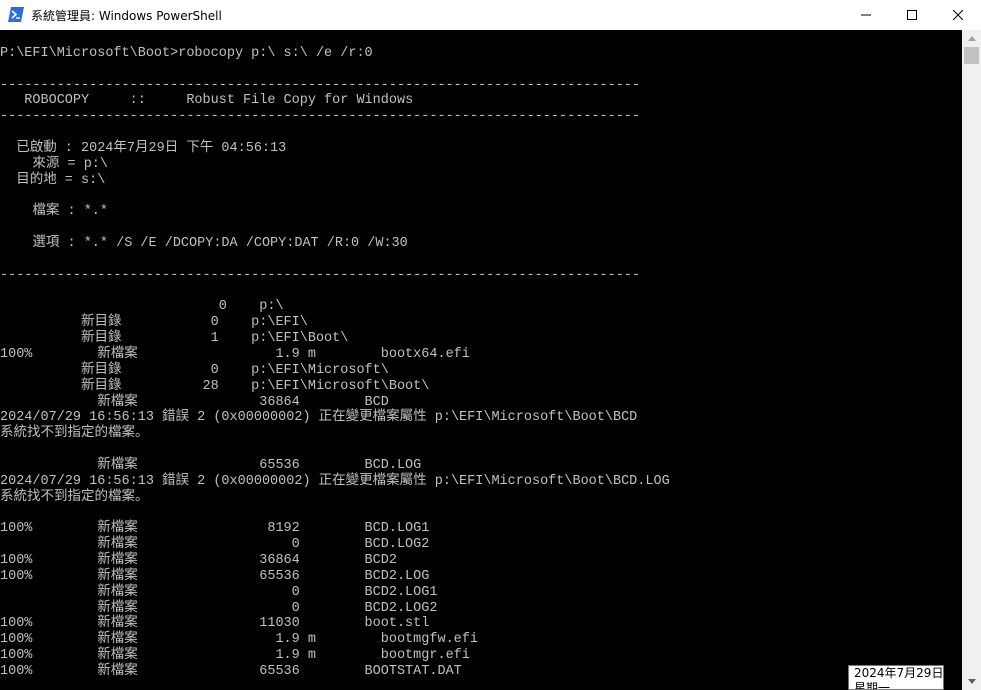  I want to click on chevron-down-icon, so click(971, 681).